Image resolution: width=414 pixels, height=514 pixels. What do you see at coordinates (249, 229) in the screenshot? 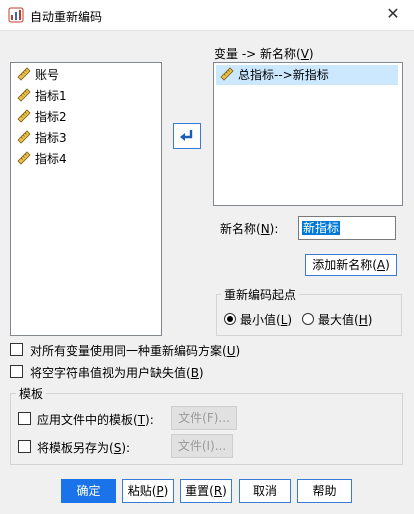
I see `new-name-label: 新名称(N):` at bounding box center [249, 229].